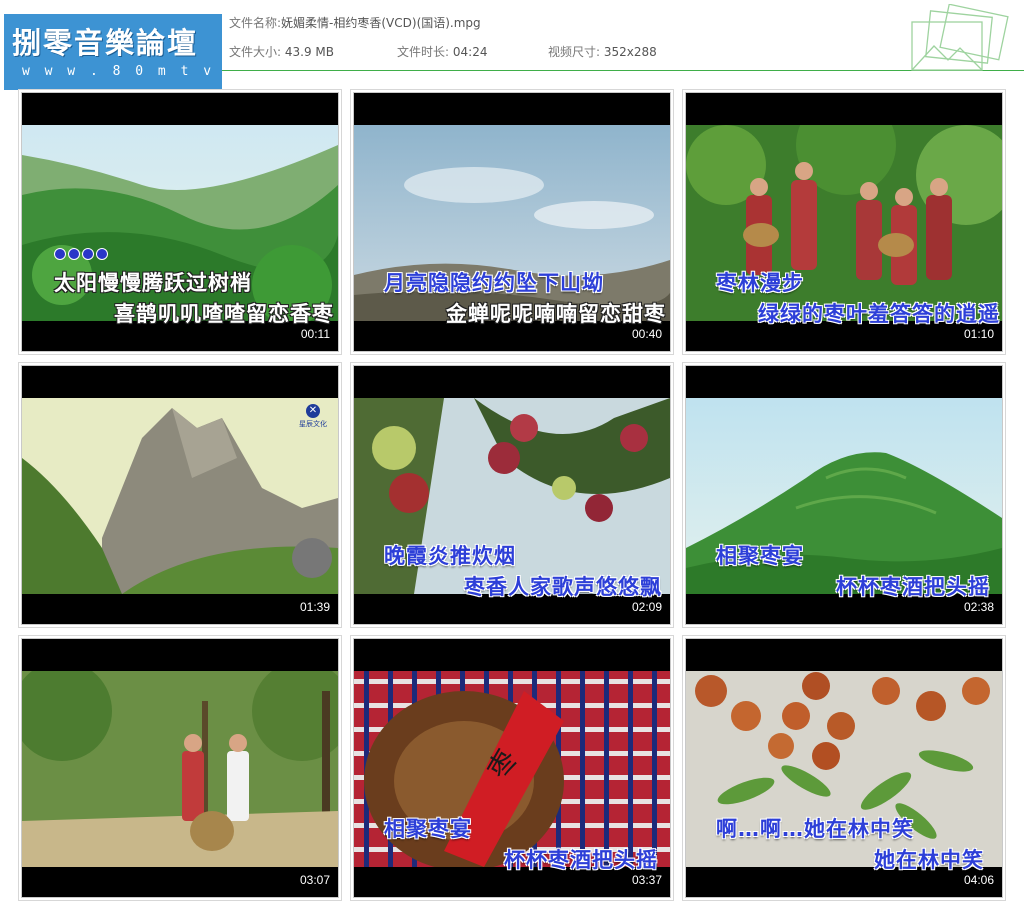 This screenshot has height=918, width=1024. Describe the element at coordinates (381, 23) in the screenshot. I see `filename-value: 妩媚柔情-相约枣香(VCD)(国语).mpg` at that location.